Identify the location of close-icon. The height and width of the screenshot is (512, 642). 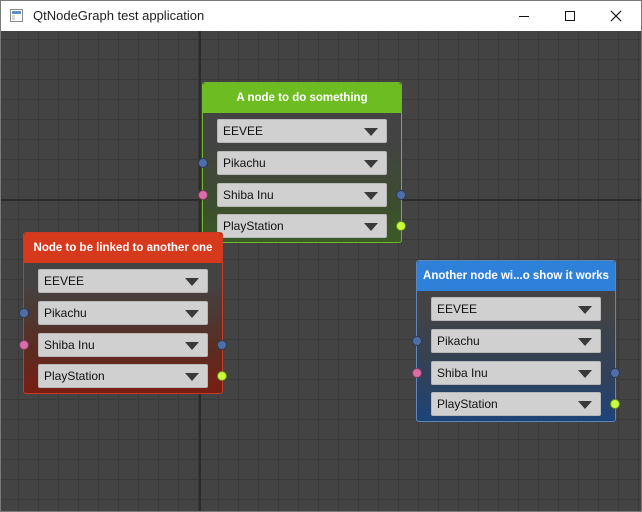
(616, 16).